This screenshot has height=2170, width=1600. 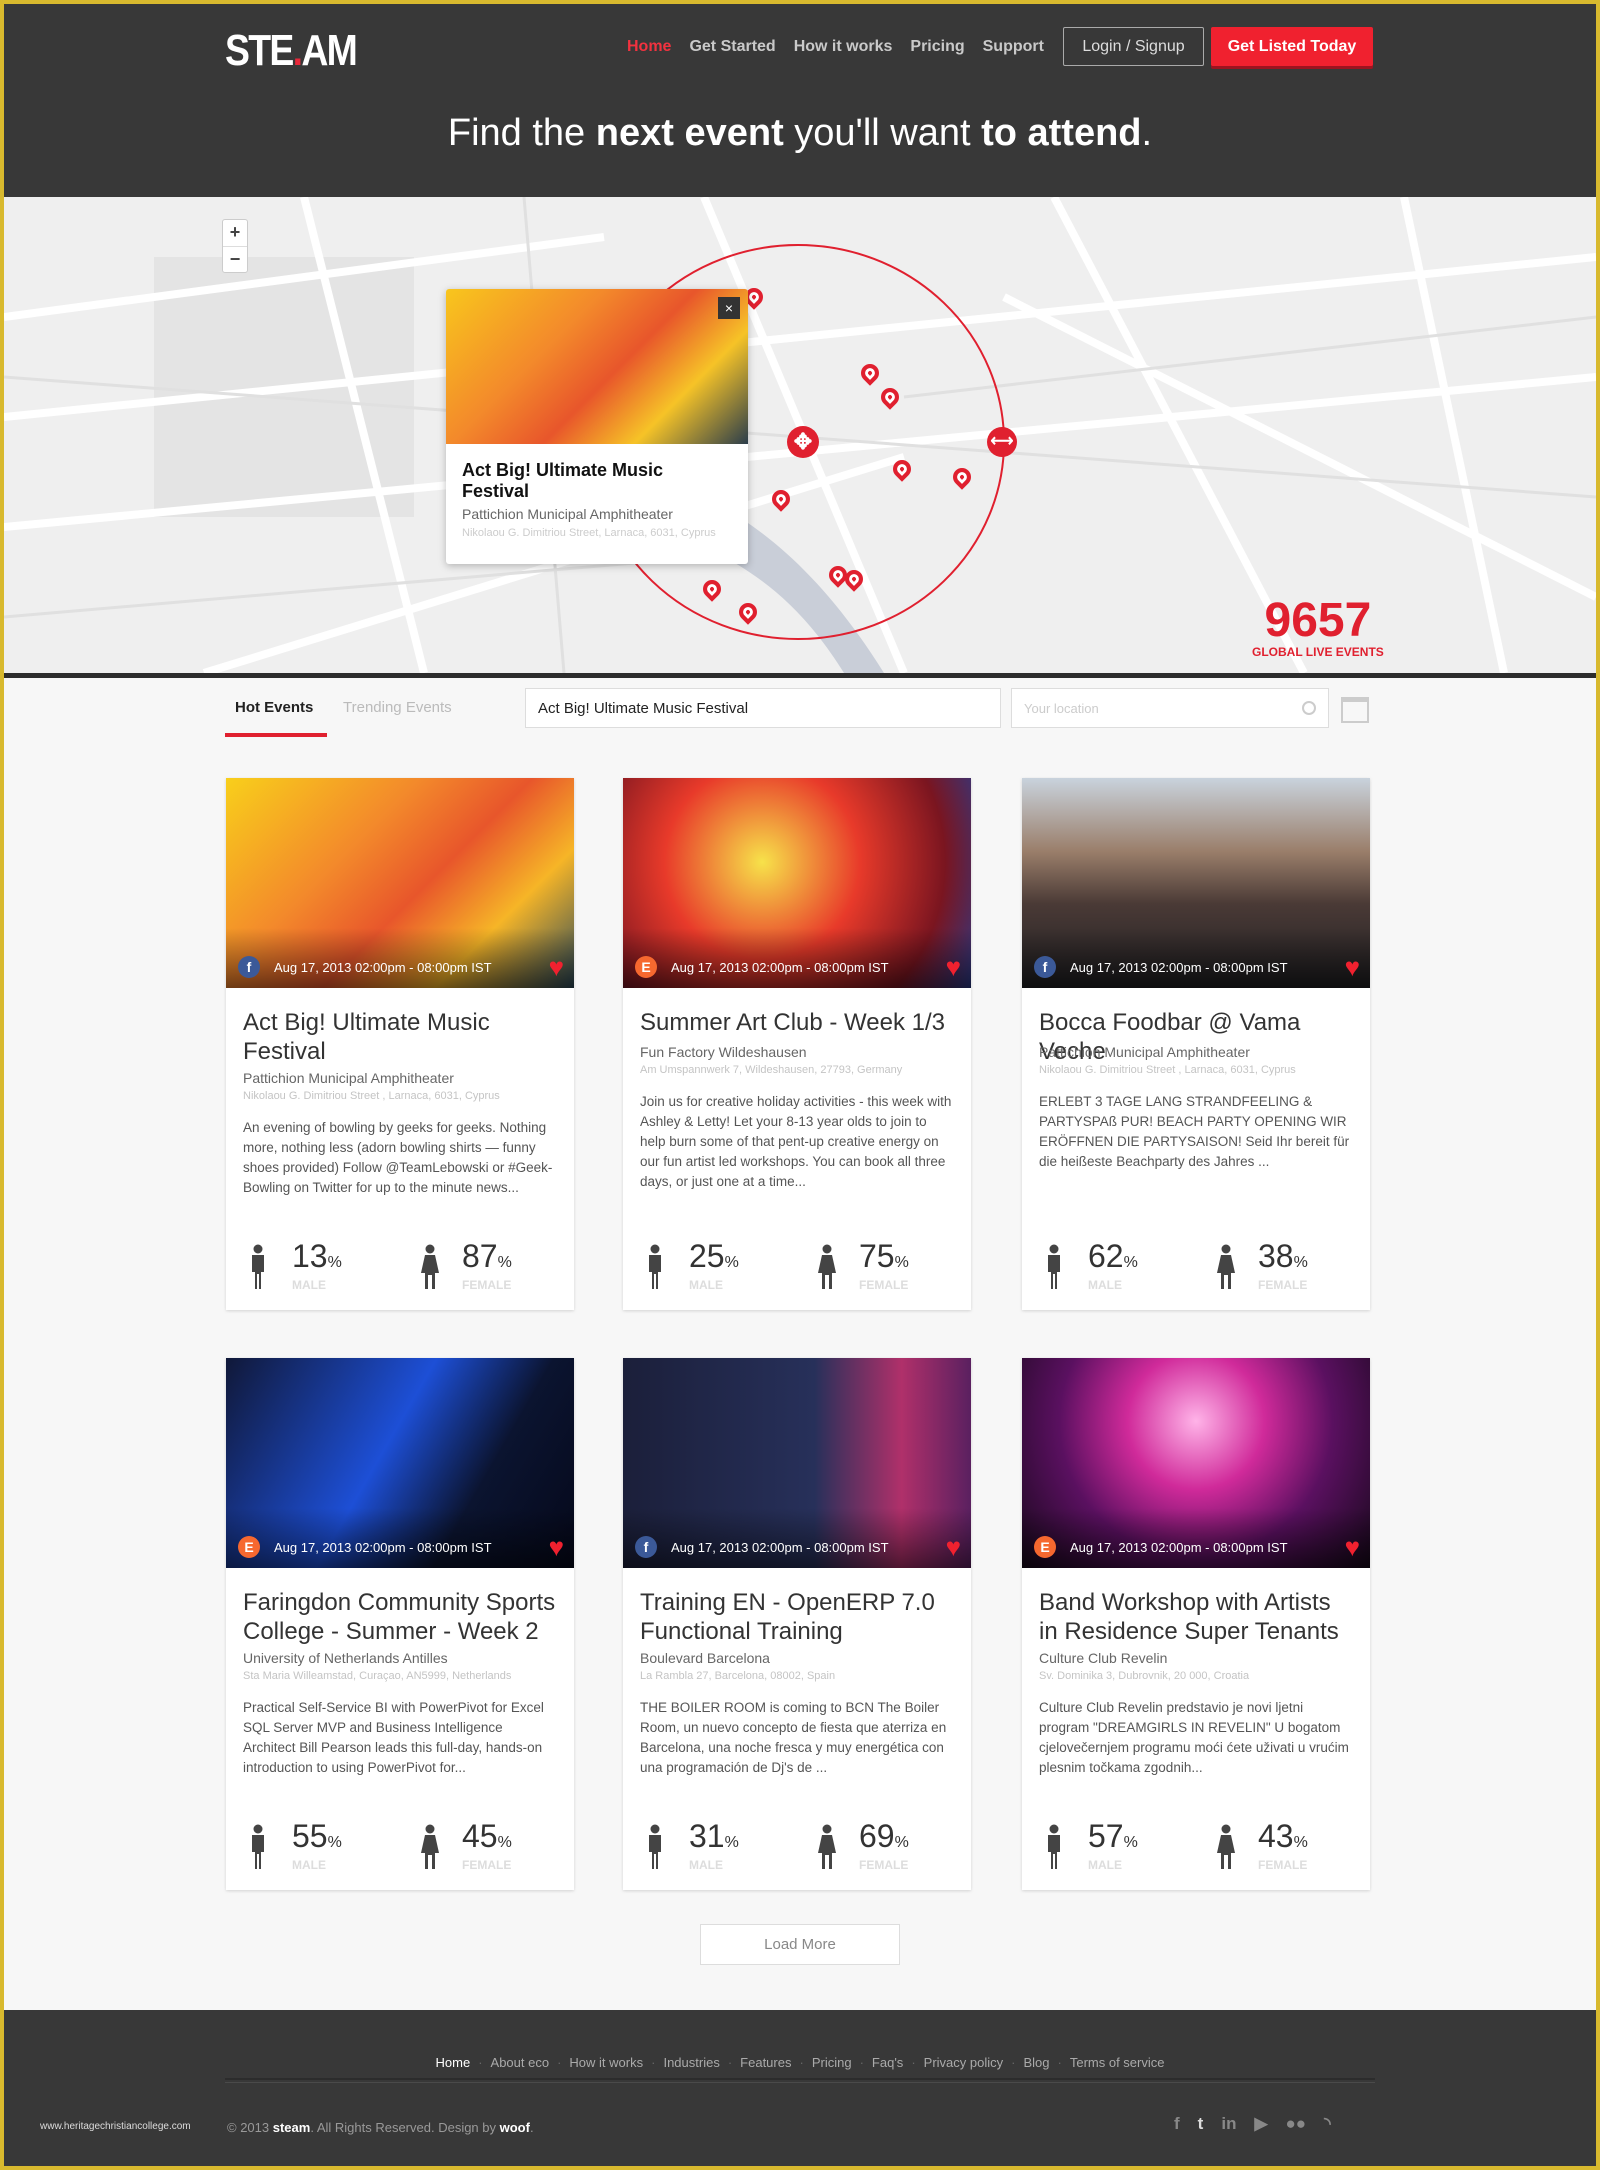 What do you see at coordinates (1133, 46) in the screenshot?
I see `login-signup-button: Login / Signup` at bounding box center [1133, 46].